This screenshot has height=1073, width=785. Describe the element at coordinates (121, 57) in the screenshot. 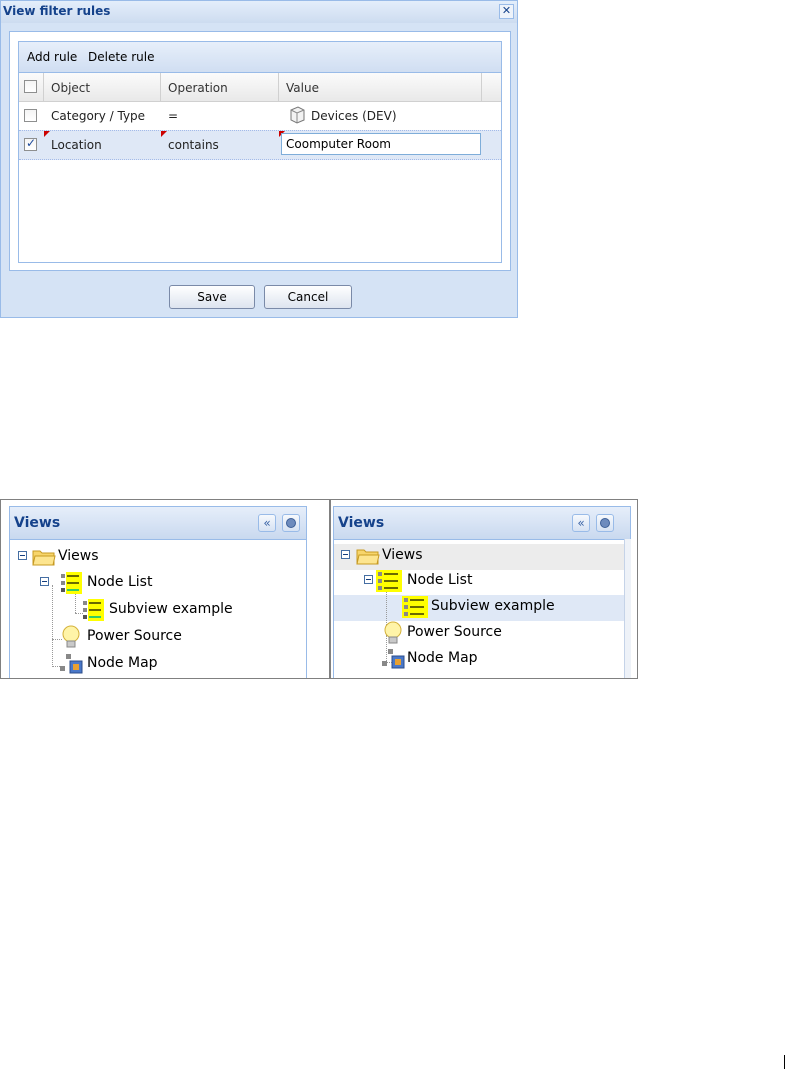

I see `delete-rule-button: Delete rule` at that location.